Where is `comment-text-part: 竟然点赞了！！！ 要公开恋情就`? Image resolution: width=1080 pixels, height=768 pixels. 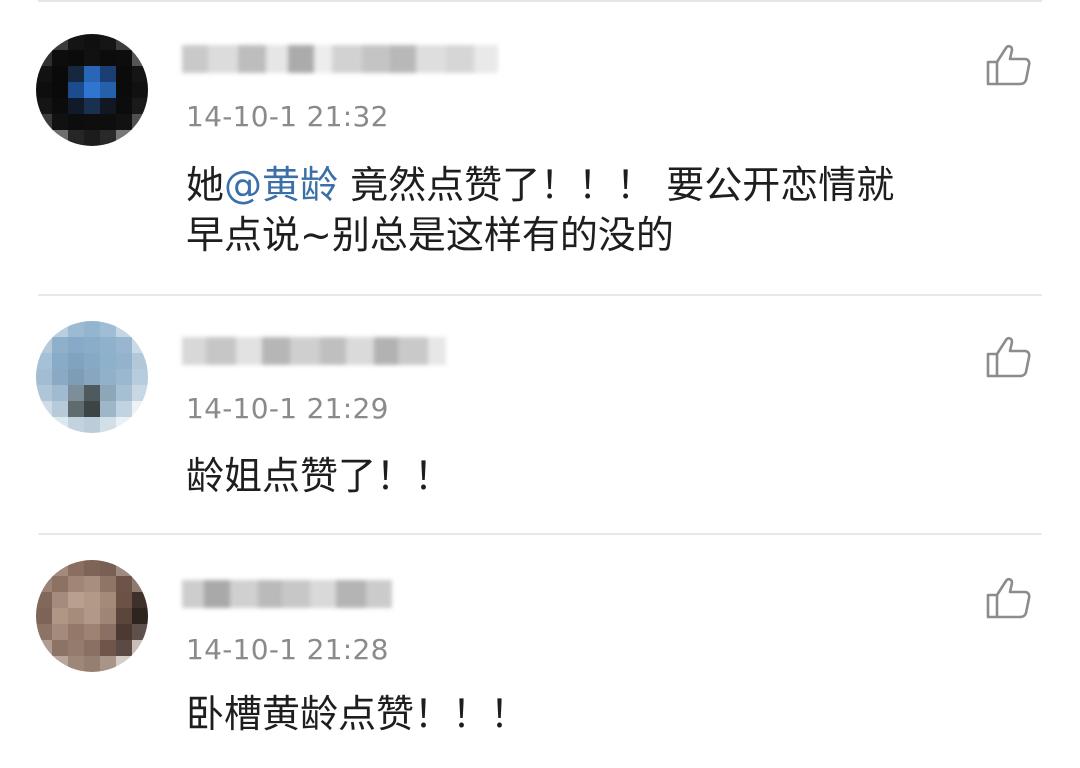 comment-text-part: 竟然点赞了！！！ 要公开恋情就 is located at coordinates (616, 185).